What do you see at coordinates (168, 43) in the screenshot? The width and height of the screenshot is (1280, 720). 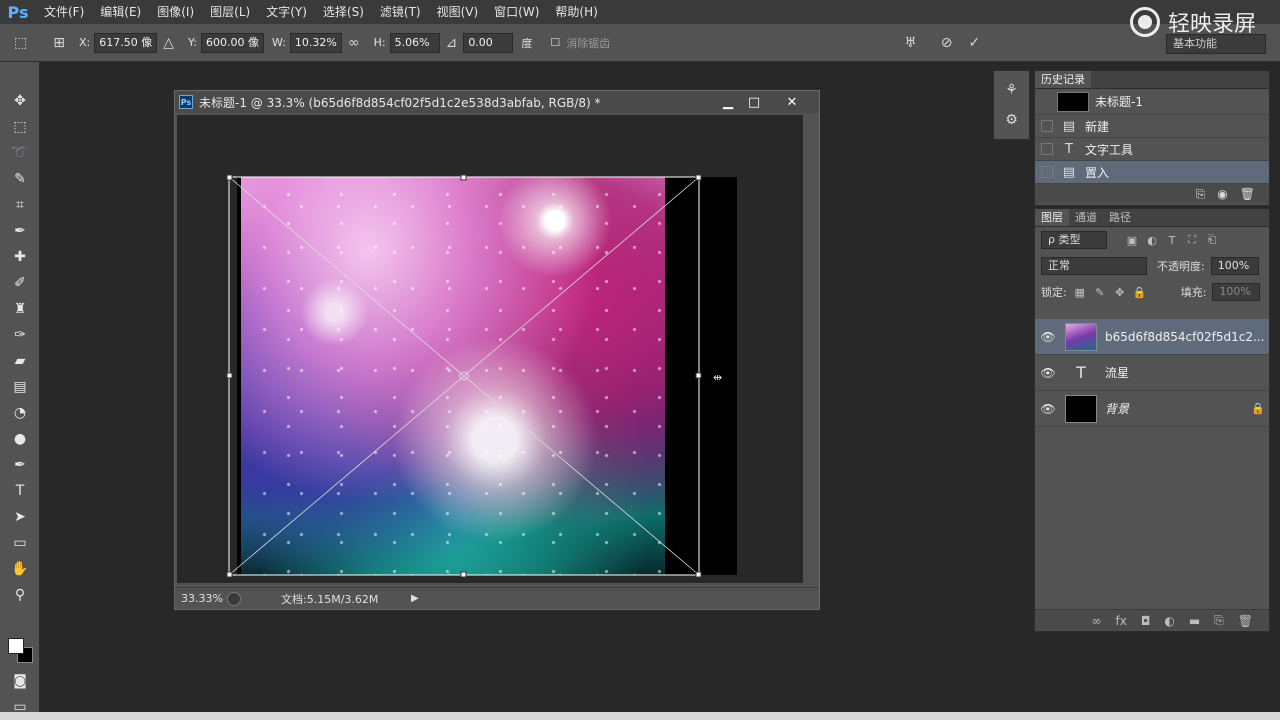 I see `delta-icon: △` at bounding box center [168, 43].